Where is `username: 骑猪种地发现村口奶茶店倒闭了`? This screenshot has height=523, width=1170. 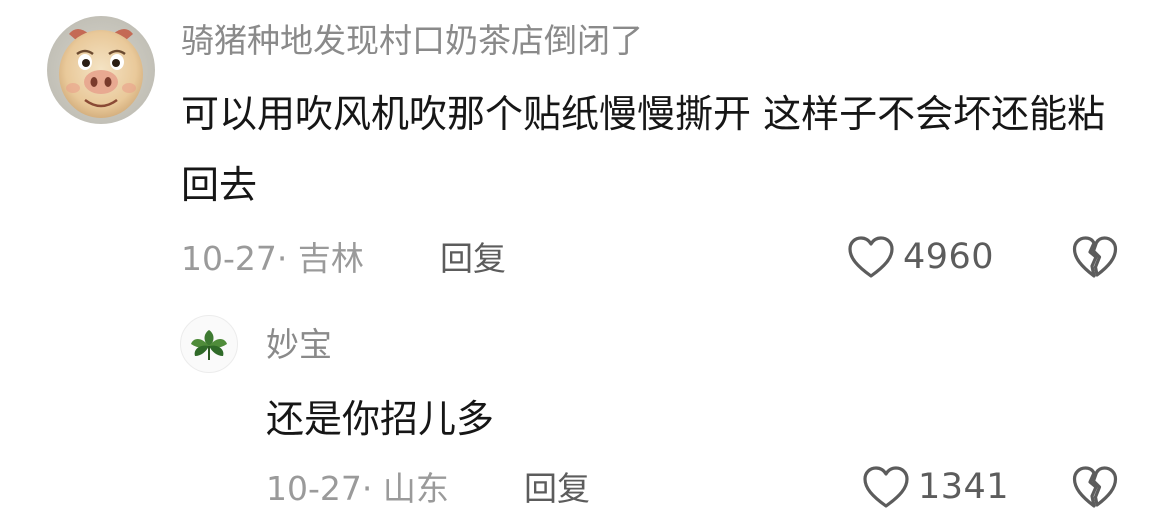
username: 骑猪种地发现村口奶茶店倒闭了 is located at coordinates (412, 41).